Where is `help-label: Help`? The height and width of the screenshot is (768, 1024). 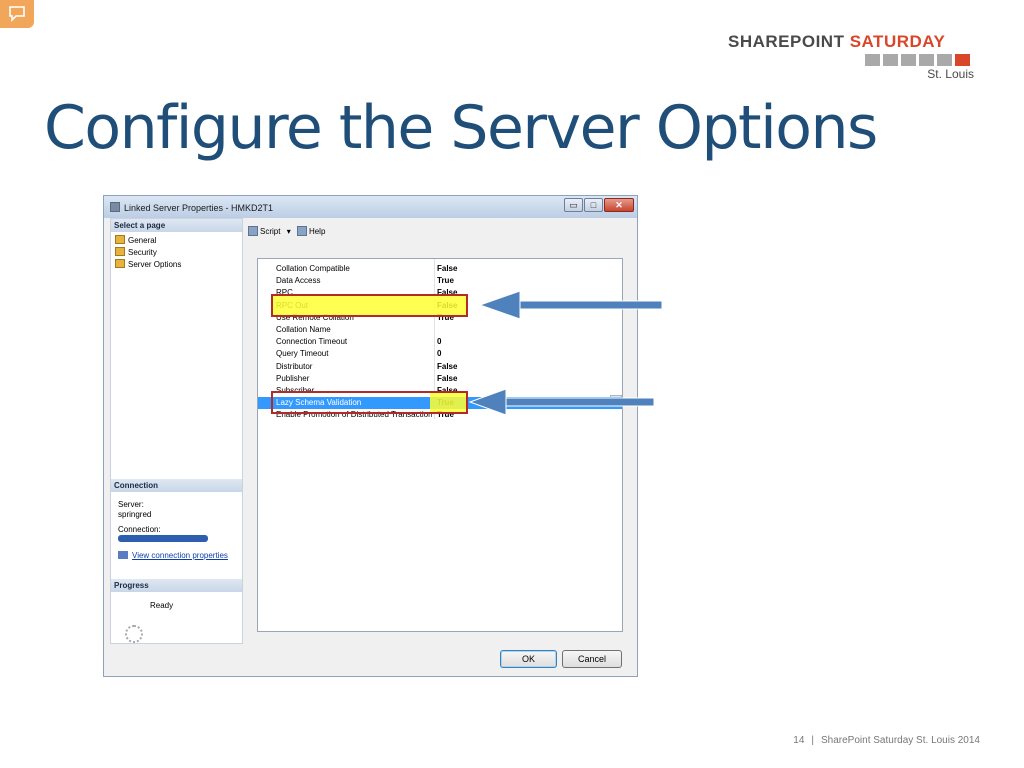
help-label: Help is located at coordinates (317, 231).